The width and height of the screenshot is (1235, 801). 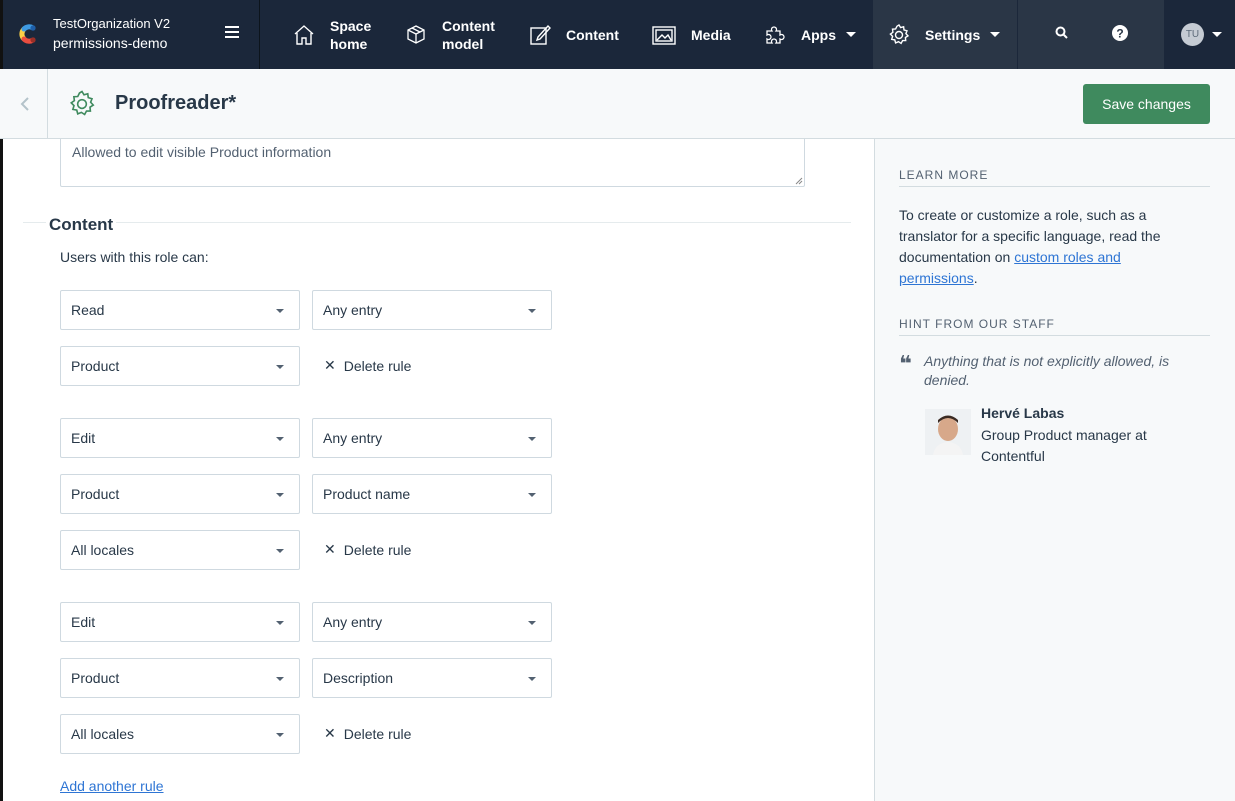 I want to click on nav-label: Space, so click(x=351, y=25).